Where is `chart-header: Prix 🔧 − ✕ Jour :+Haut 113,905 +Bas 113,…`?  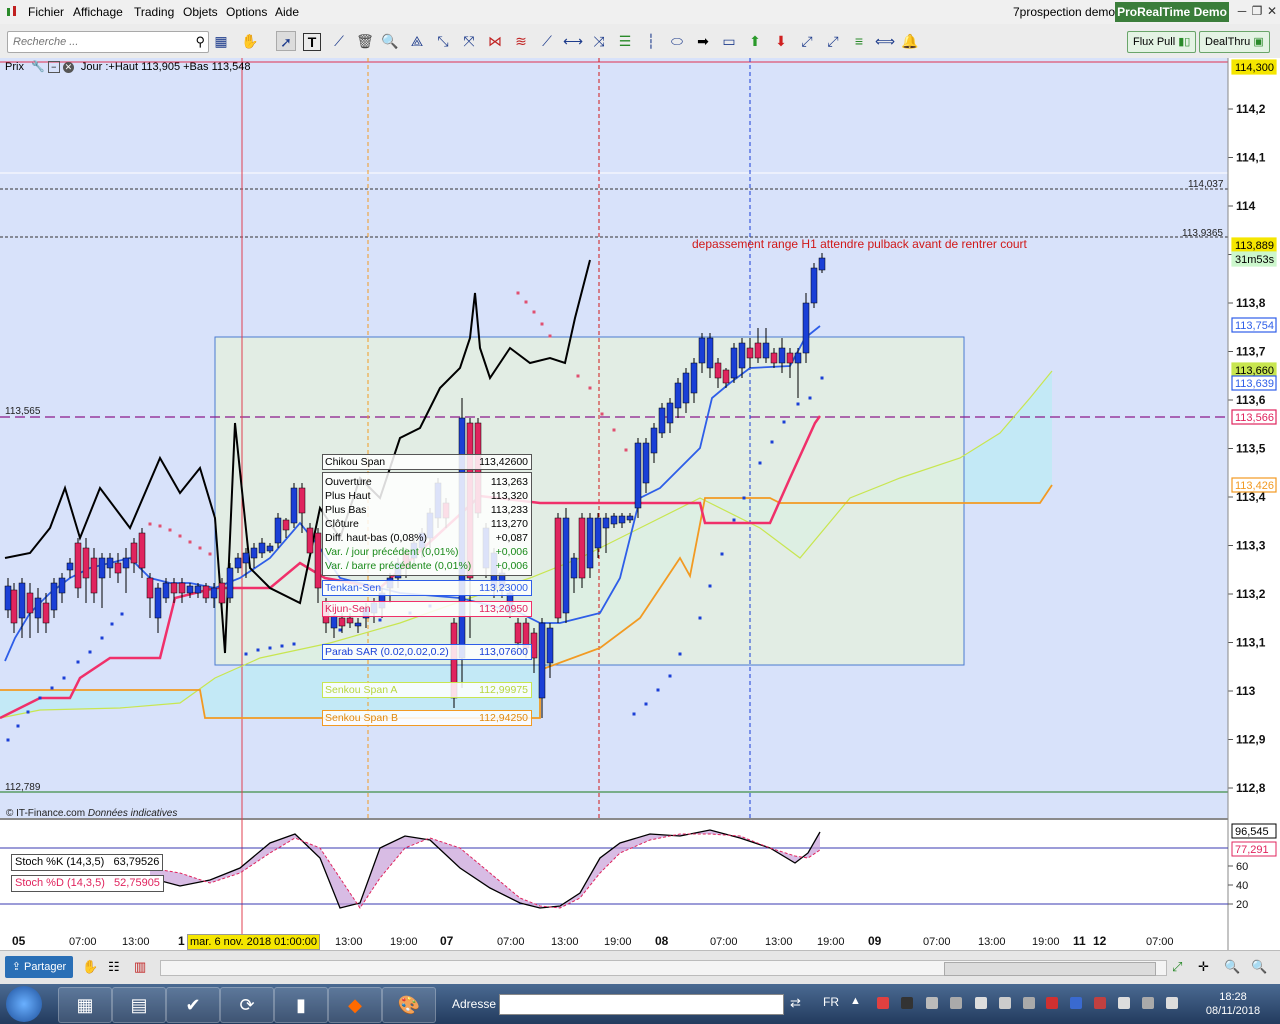
chart-header: Prix 🔧 − ✕ Jour :+Haut 113,905 +Bas 113,… is located at coordinates (128, 67).